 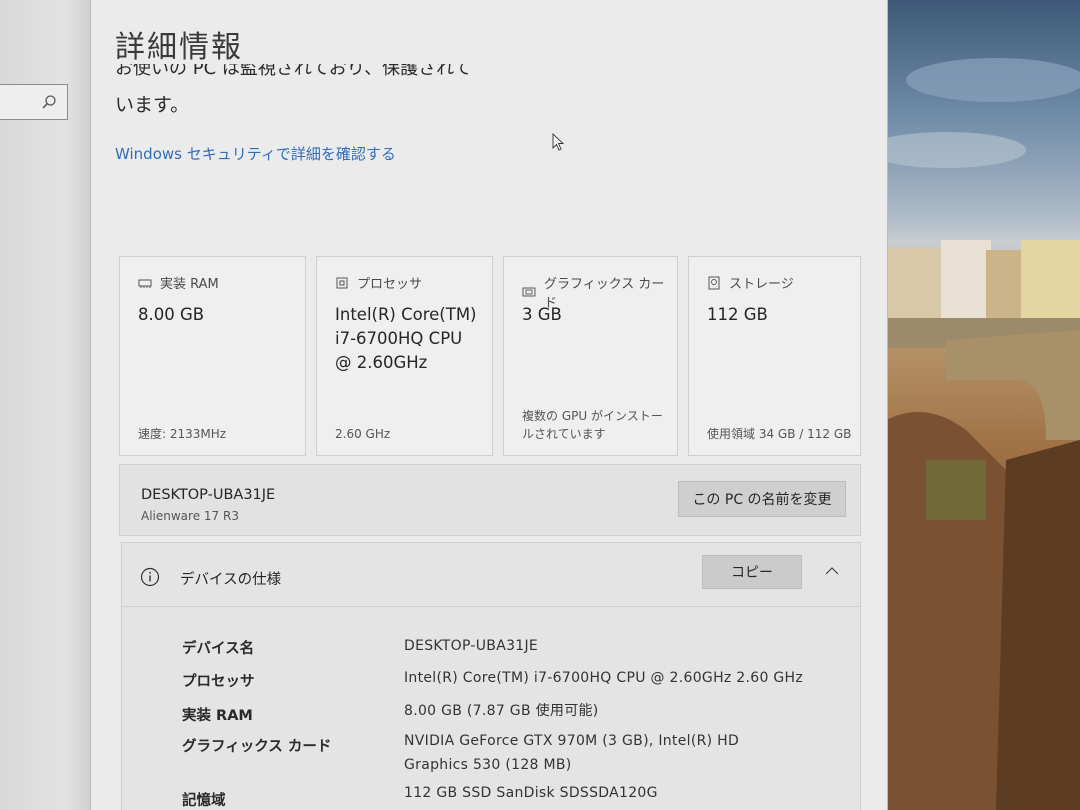 I want to click on card-ram-label: 実装 RAM, so click(x=189, y=284).